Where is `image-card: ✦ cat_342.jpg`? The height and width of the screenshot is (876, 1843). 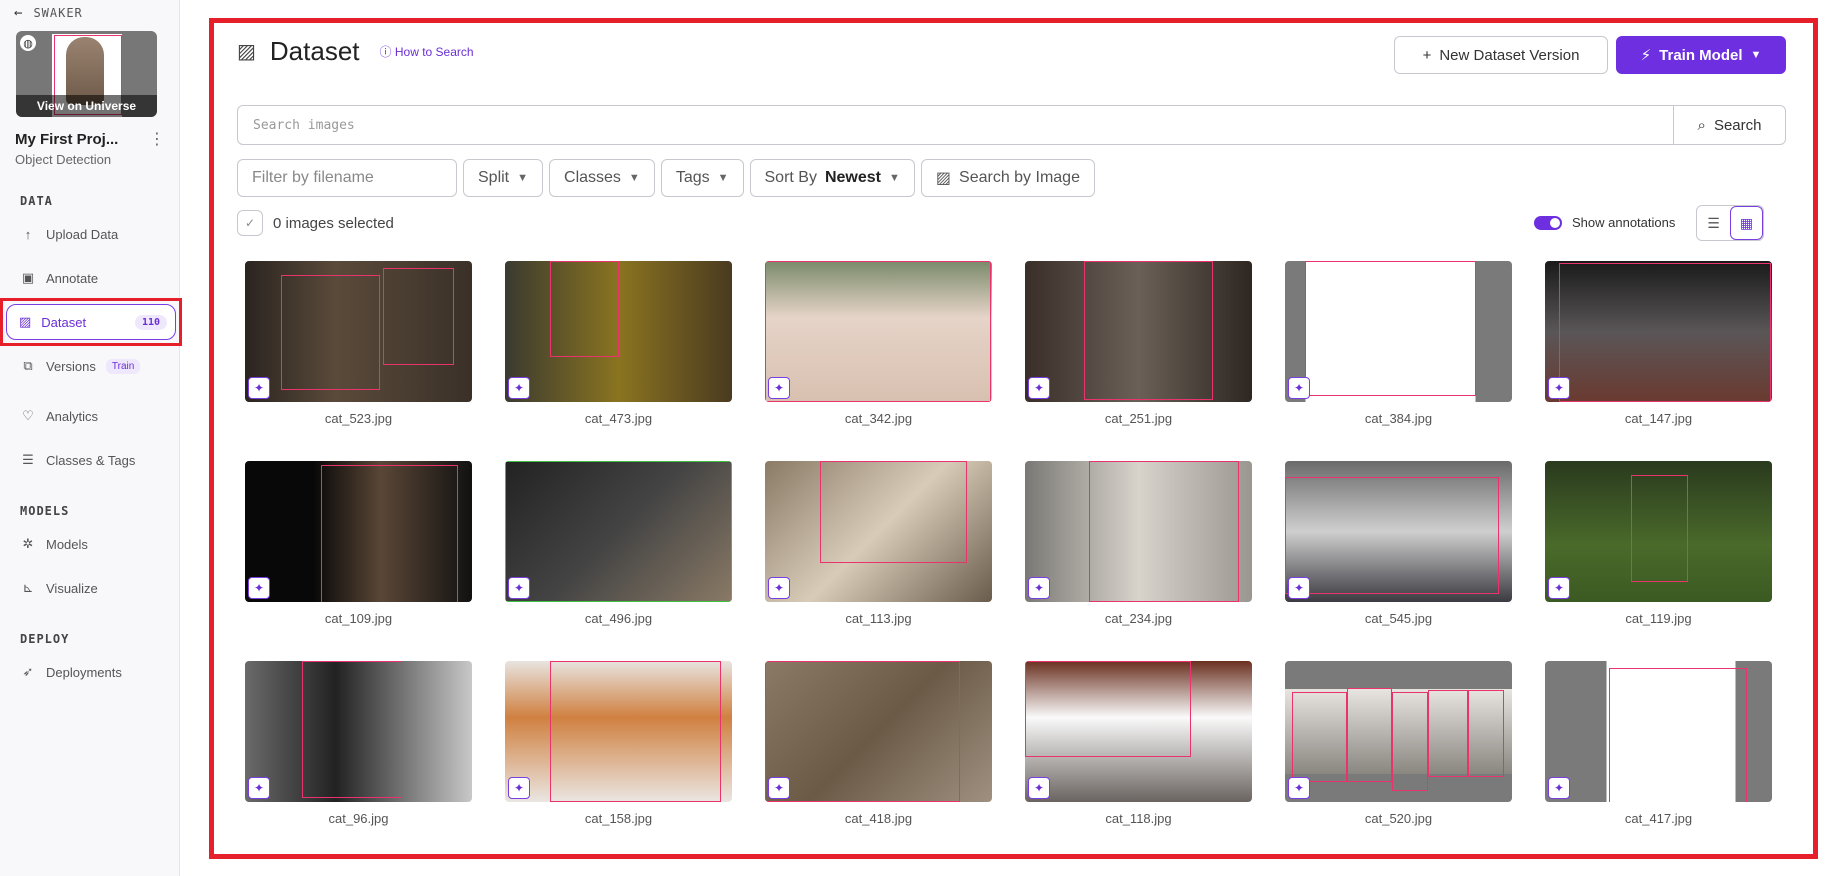 image-card: ✦ cat_342.jpg is located at coordinates (878, 361).